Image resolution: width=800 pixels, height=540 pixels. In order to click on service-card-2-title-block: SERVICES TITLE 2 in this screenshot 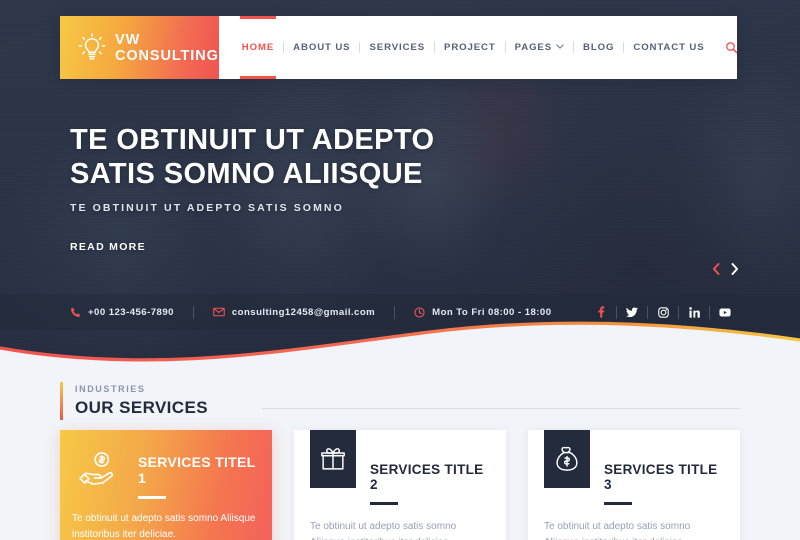, I will do `click(430, 475)`.